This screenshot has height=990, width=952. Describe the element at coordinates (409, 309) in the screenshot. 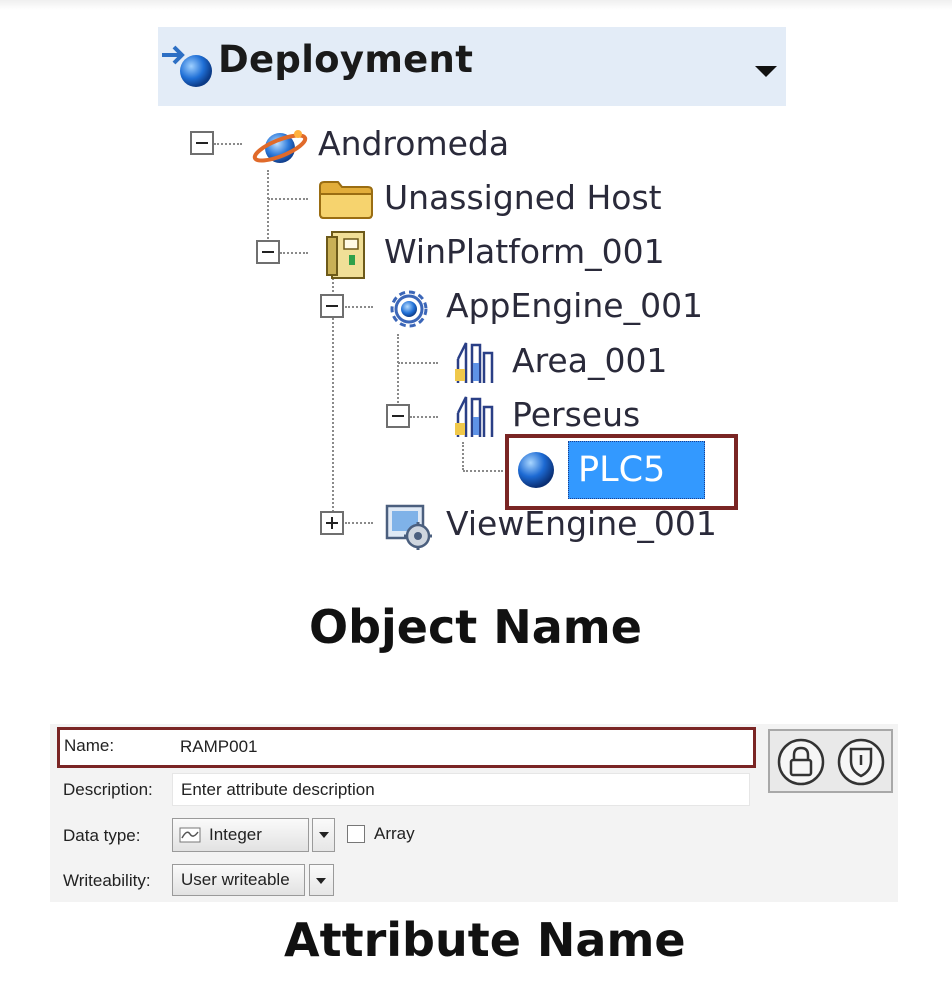

I see `gear-engine-icon` at that location.